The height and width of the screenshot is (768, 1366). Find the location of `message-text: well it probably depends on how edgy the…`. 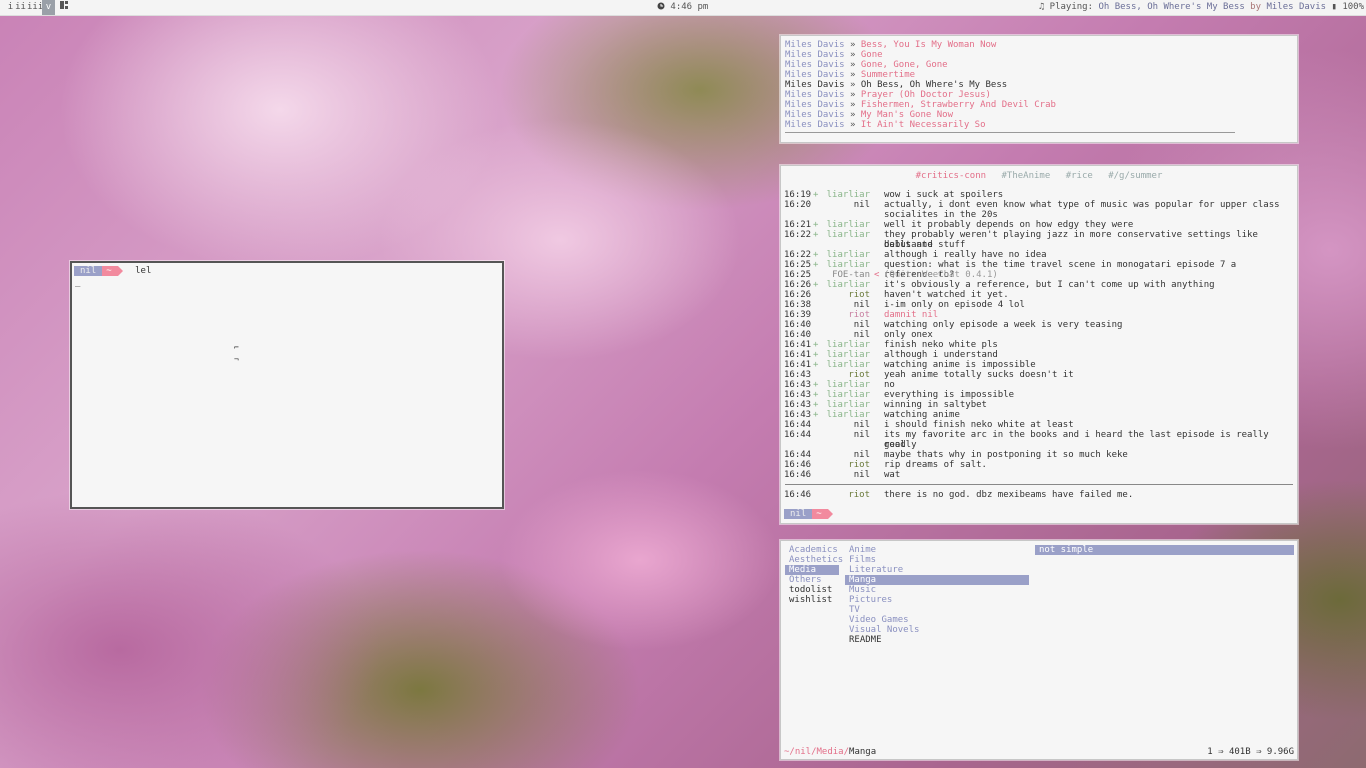

message-text: well it probably depends on how edgy the… is located at coordinates (1009, 225).